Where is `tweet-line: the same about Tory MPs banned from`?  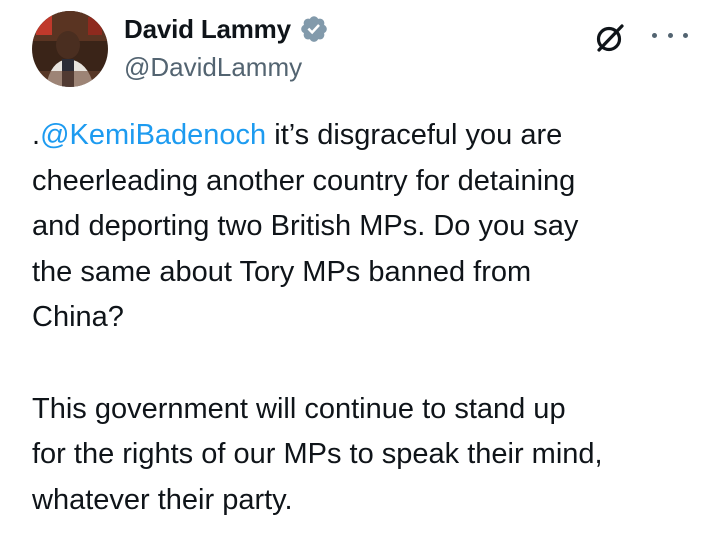 tweet-line: the same about Tory MPs banned from is located at coordinates (282, 271).